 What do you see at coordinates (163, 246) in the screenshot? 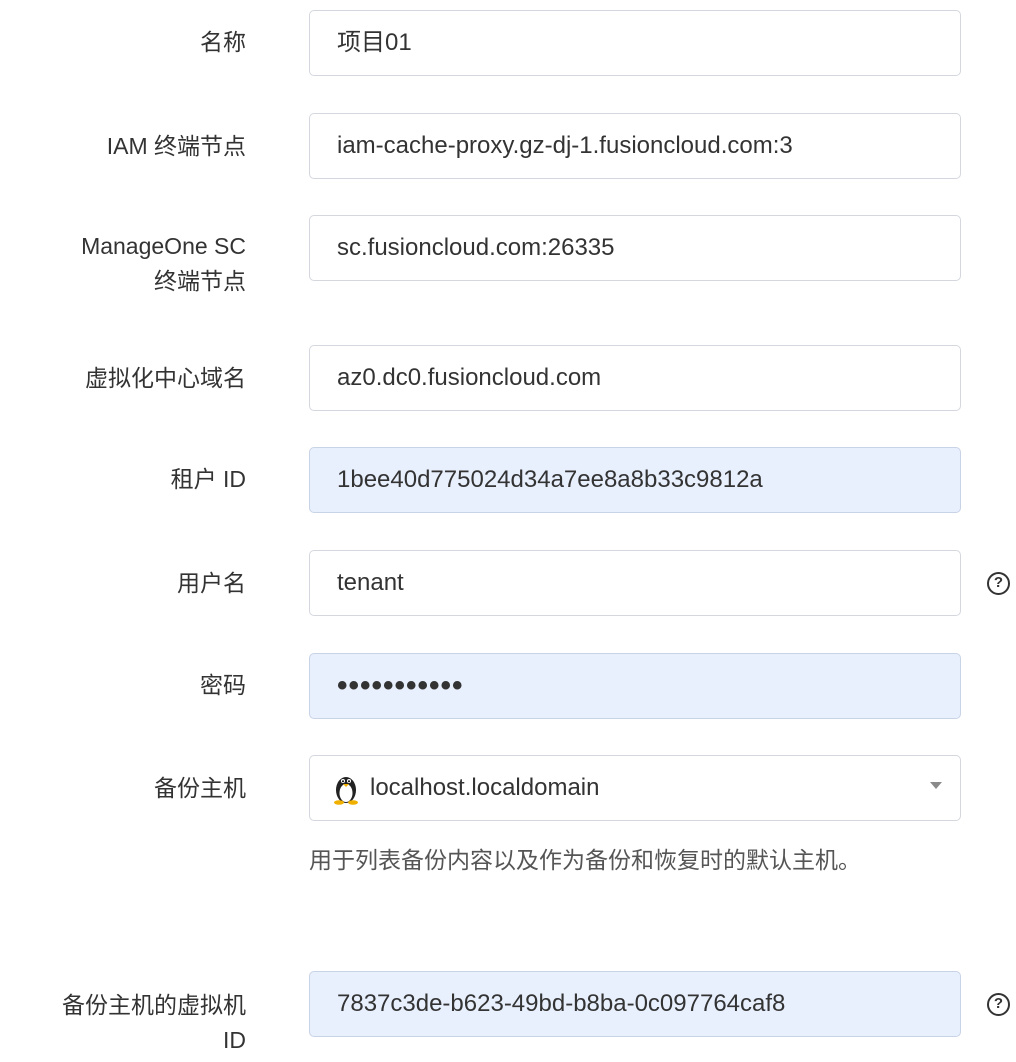
I see `sc-endpoint-label-line1: ManageOne SC` at bounding box center [163, 246].